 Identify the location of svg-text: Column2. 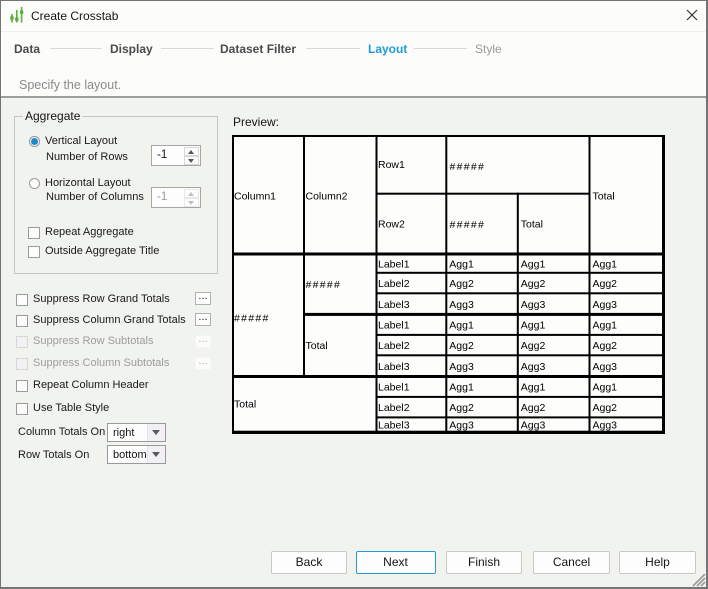
(327, 197).